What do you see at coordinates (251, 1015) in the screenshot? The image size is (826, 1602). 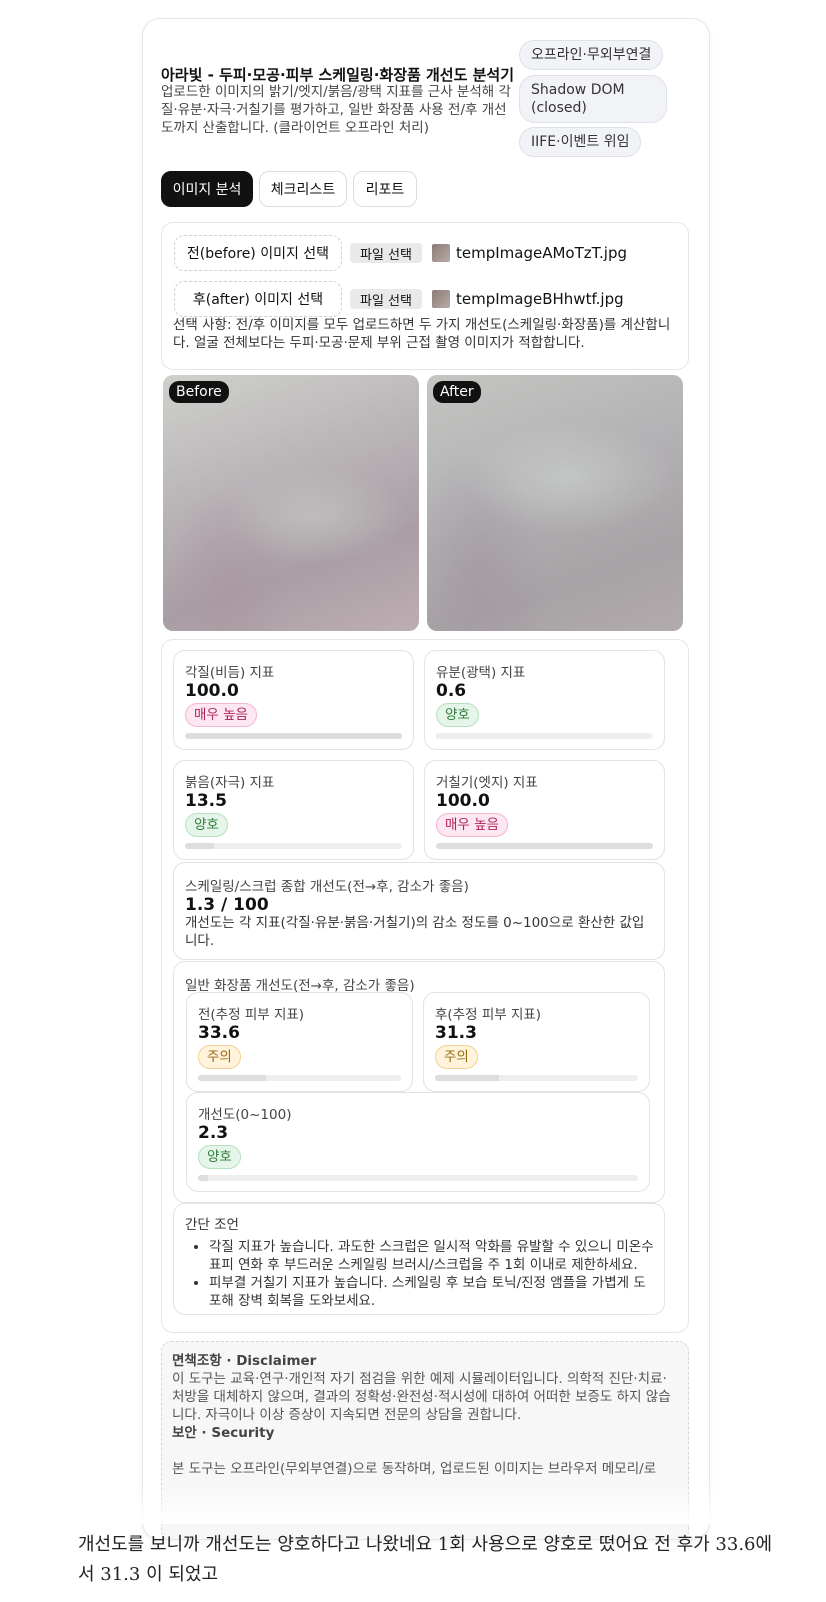 I see `metric-label: 전(추정 피부 지표)` at bounding box center [251, 1015].